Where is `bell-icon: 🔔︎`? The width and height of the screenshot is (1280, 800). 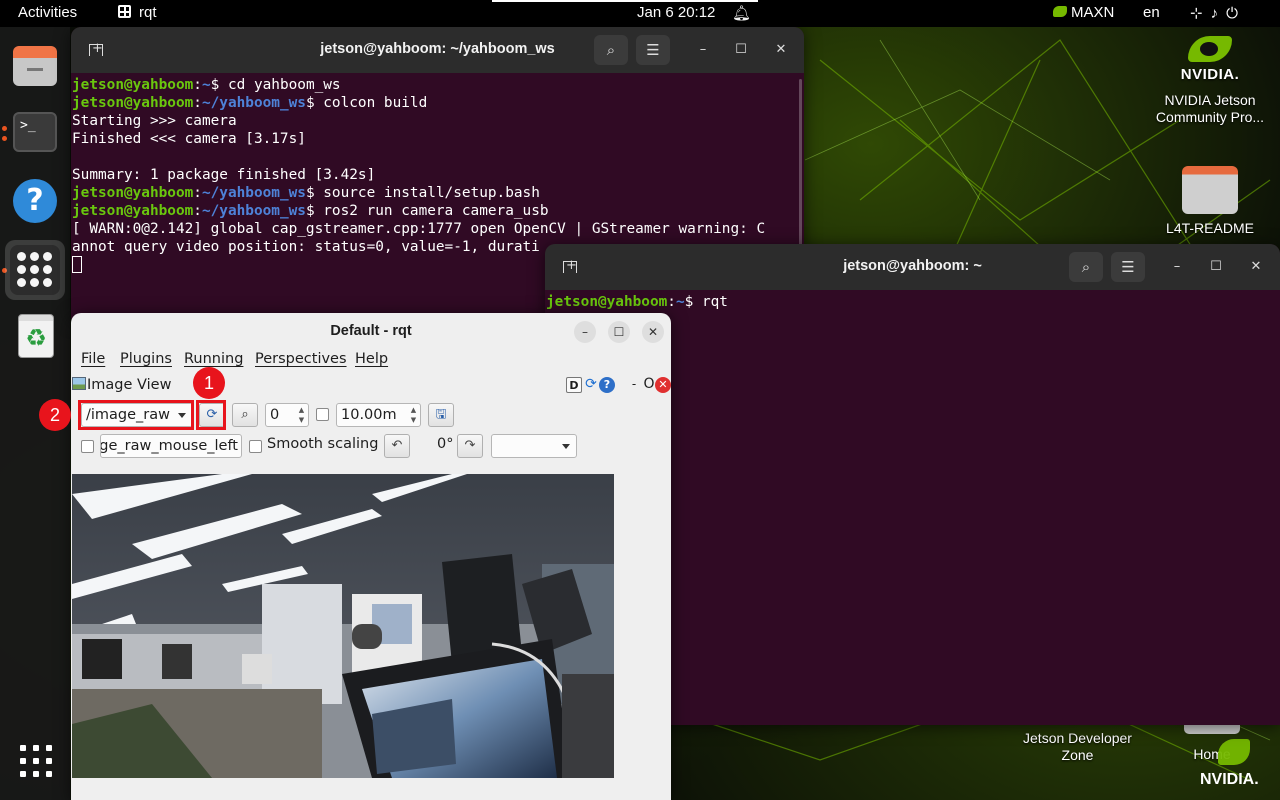
bell-icon: 🔔︎ is located at coordinates (741, 13).